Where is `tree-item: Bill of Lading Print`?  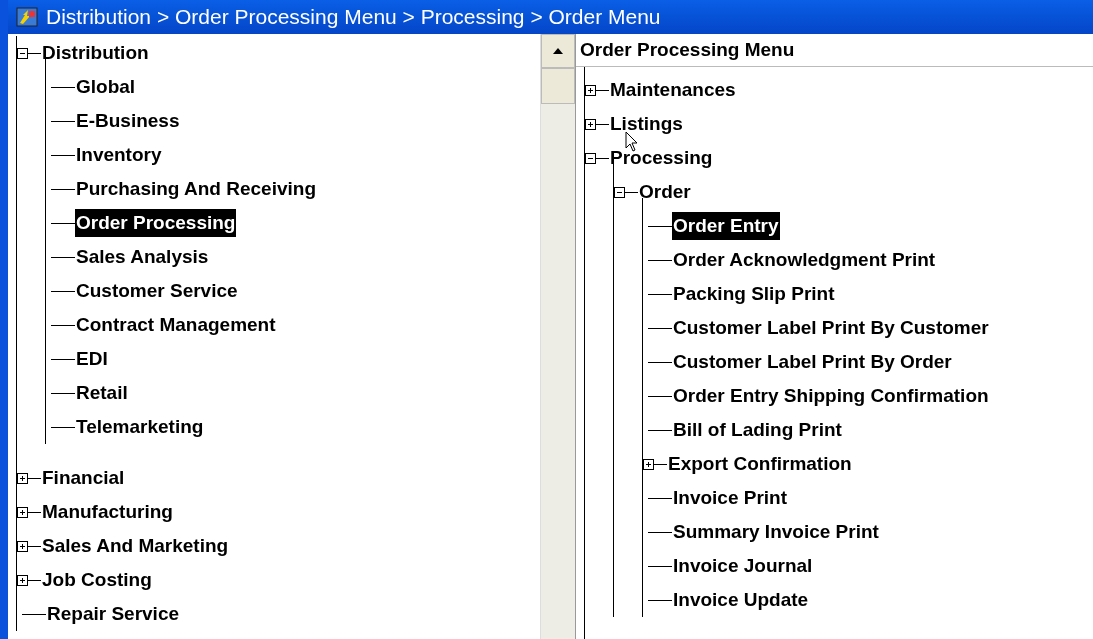
tree-item: Bill of Lading Print is located at coordinates (757, 430).